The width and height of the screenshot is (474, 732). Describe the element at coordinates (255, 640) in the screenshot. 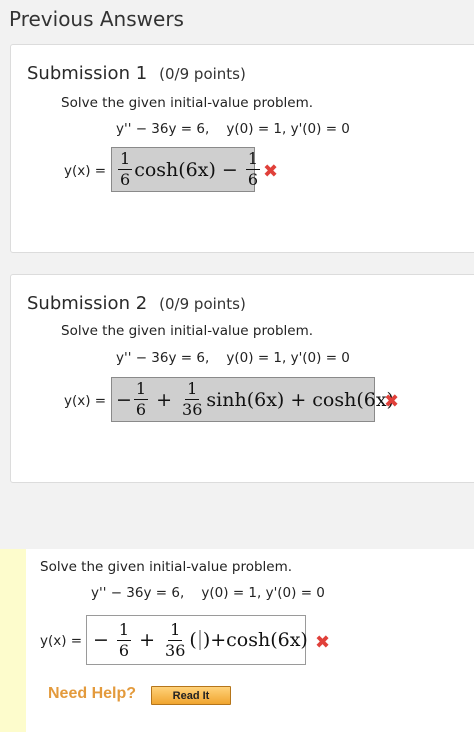

I see `answer-term: )+cosh(6x)` at that location.